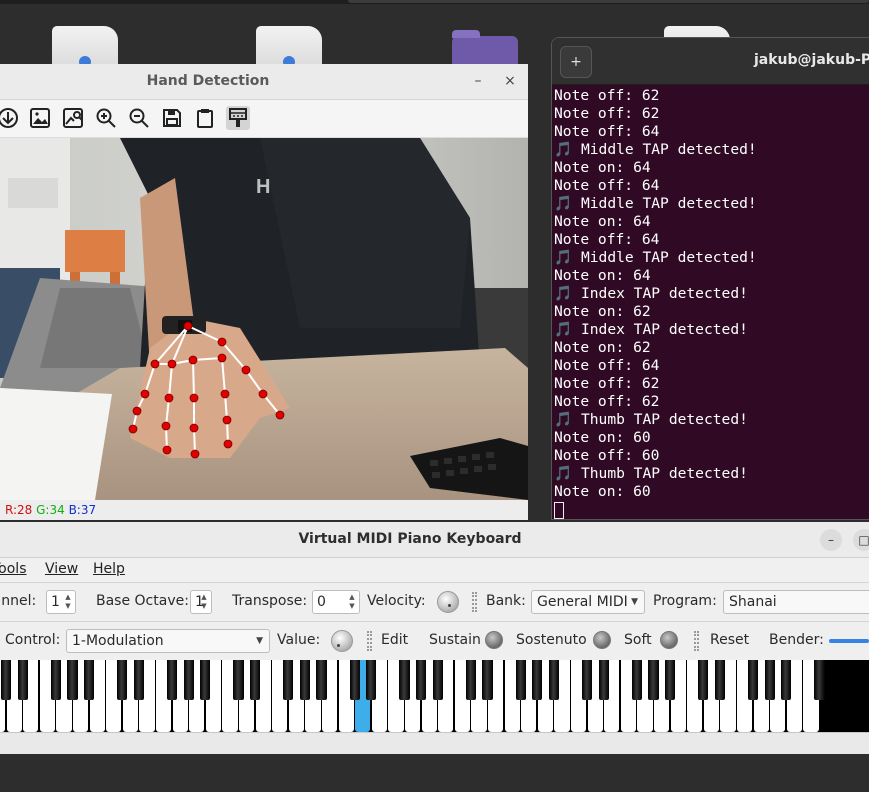 The image size is (869, 792). What do you see at coordinates (710, 61) in the screenshot?
I see `terminal-titlebar: + jakub@jakub-P53` at bounding box center [710, 61].